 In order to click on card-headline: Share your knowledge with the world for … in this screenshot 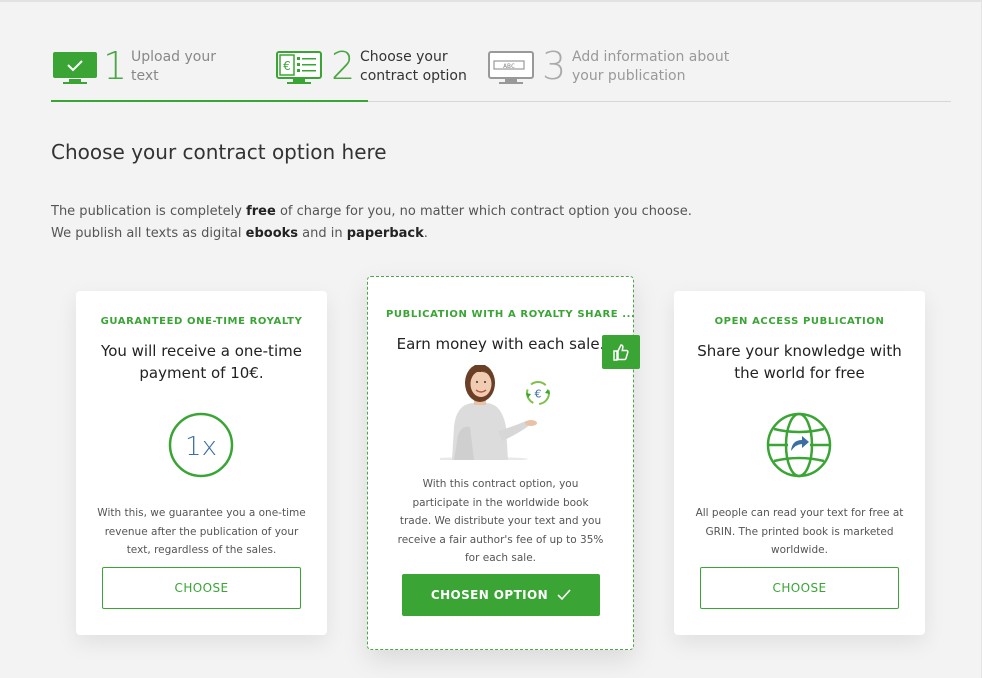, I will do `click(799, 362)`.